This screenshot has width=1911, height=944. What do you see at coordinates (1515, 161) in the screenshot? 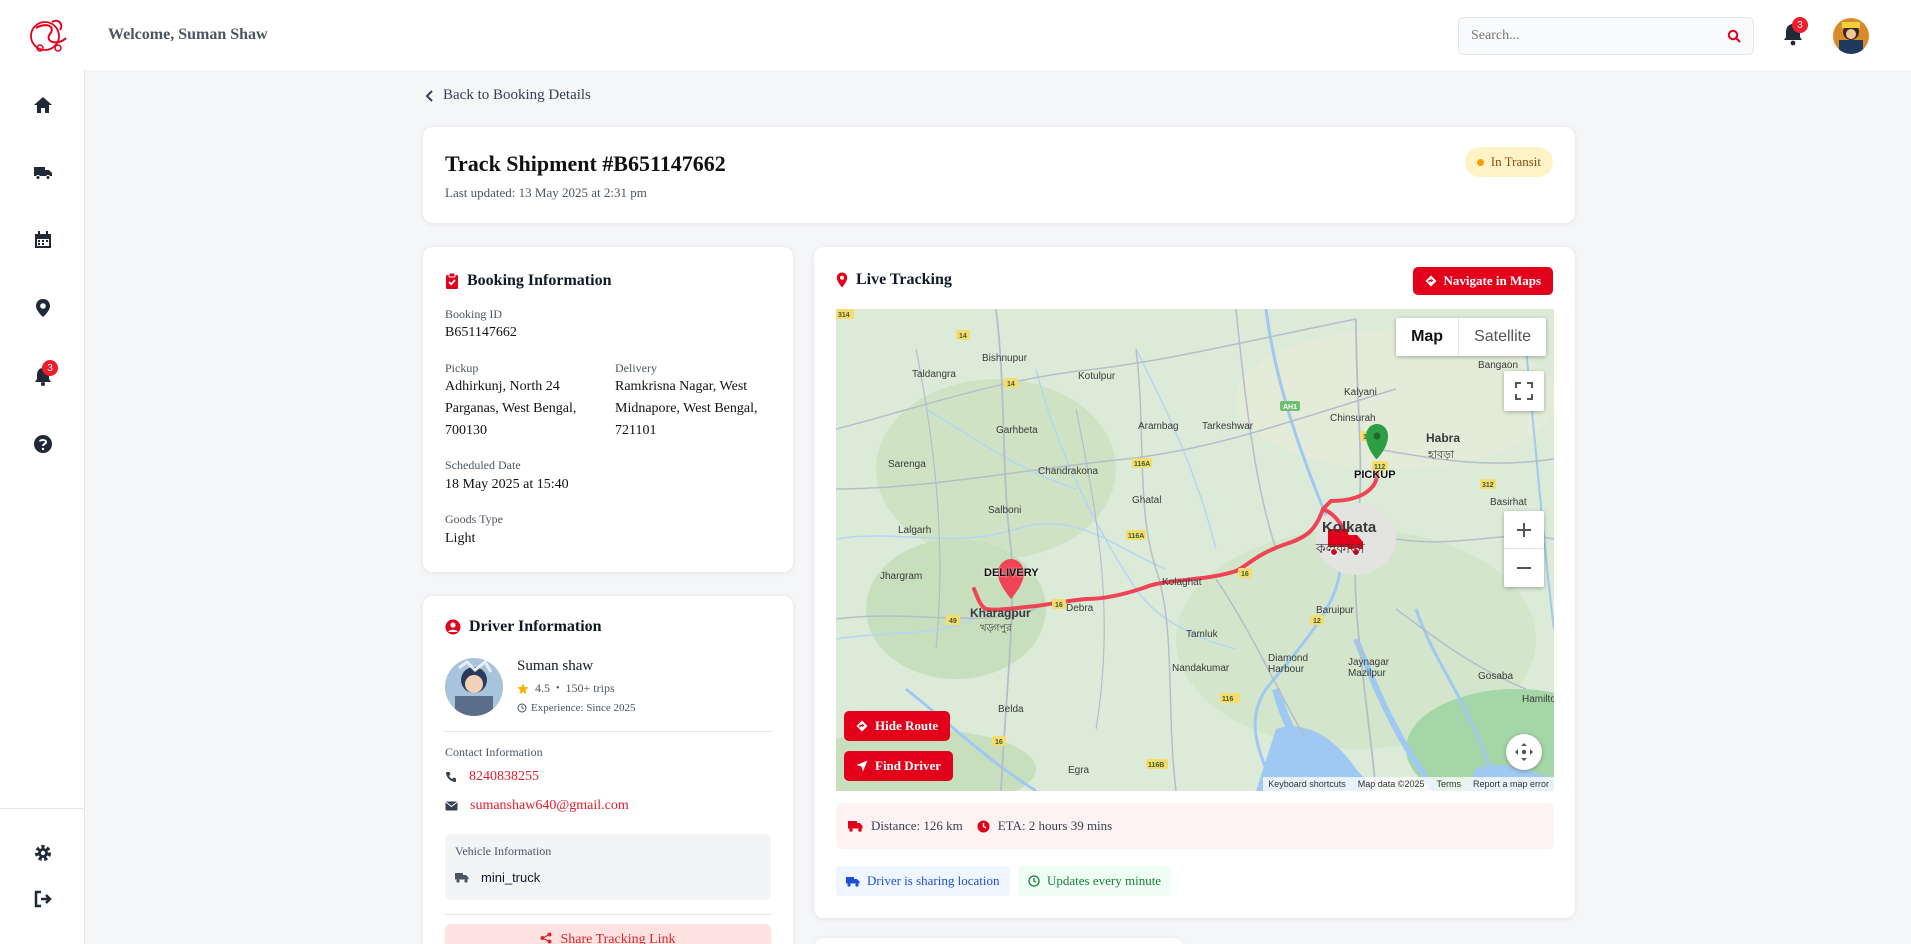
I see `status-label: In Transit` at bounding box center [1515, 161].